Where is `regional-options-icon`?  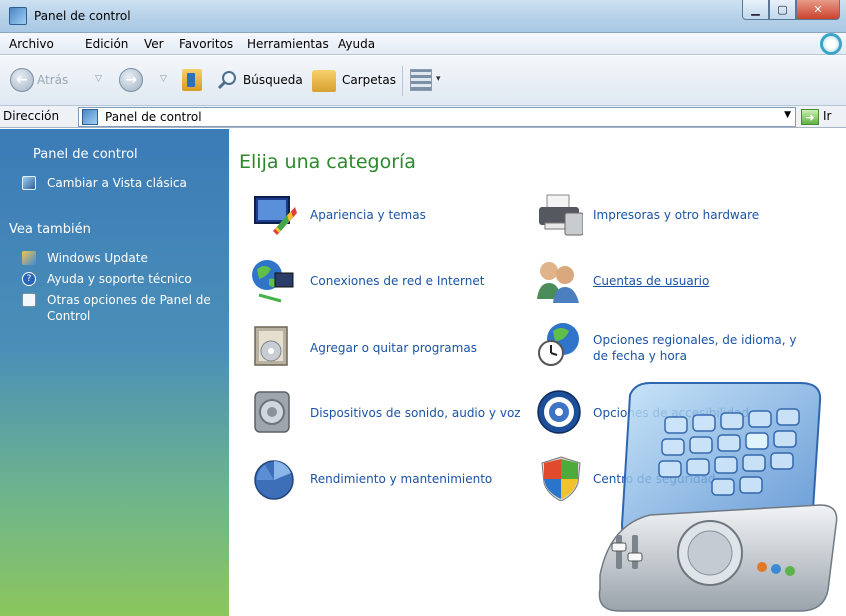
regional-options-icon is located at coordinates (558, 344).